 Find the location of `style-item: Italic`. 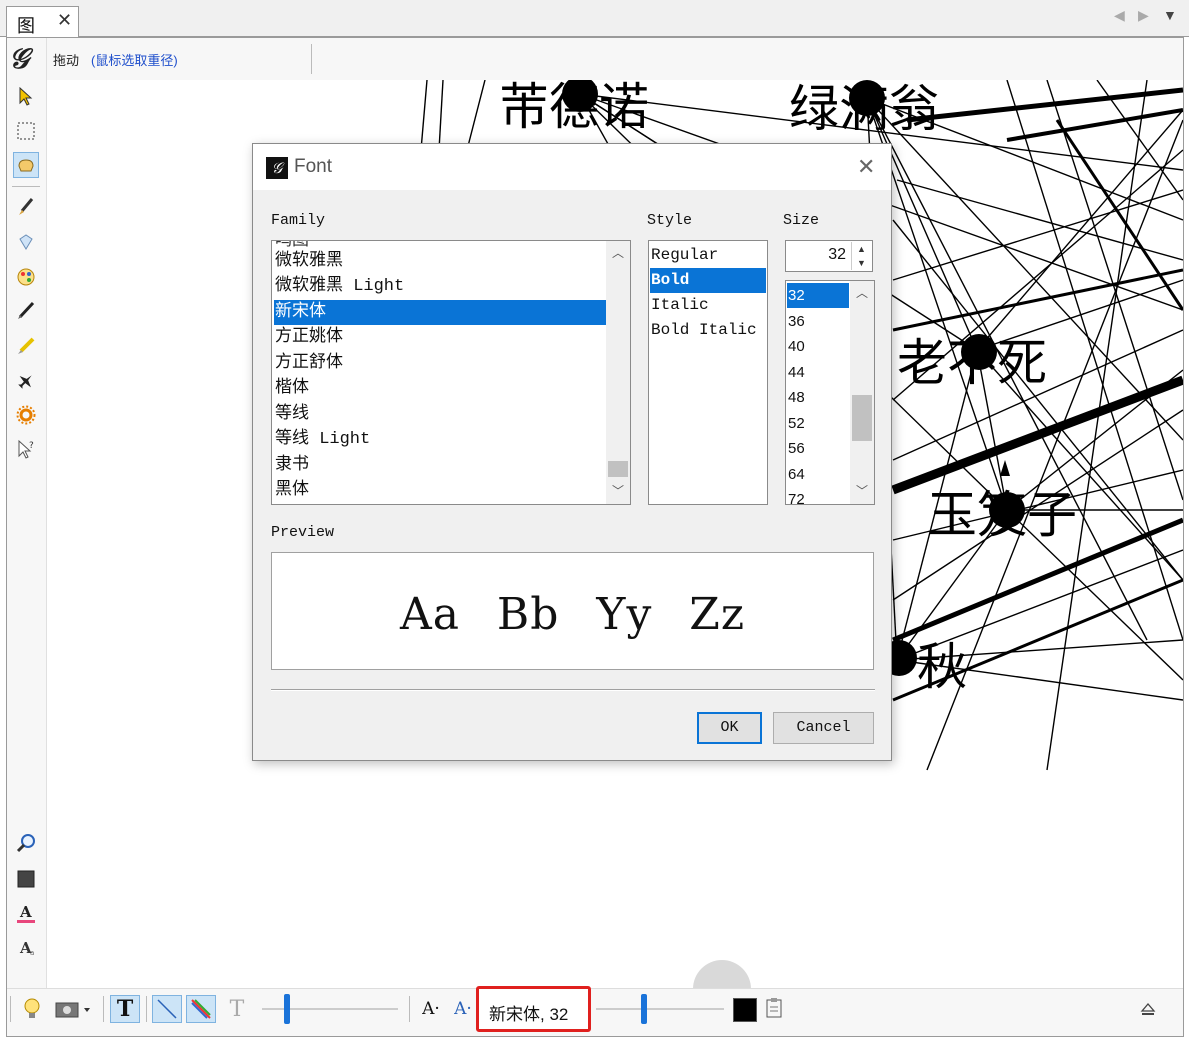

style-item: Italic is located at coordinates (679, 305).